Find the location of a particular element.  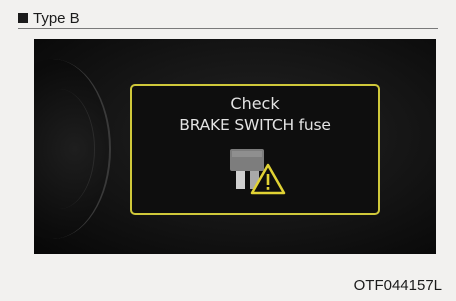

square-bullet-icon is located at coordinates (23, 18).